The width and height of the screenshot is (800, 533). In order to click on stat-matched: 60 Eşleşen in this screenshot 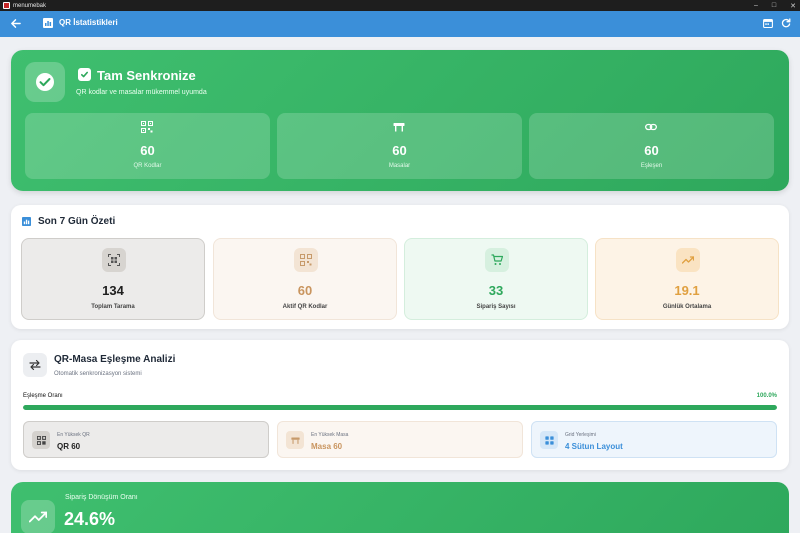, I will do `click(651, 146)`.